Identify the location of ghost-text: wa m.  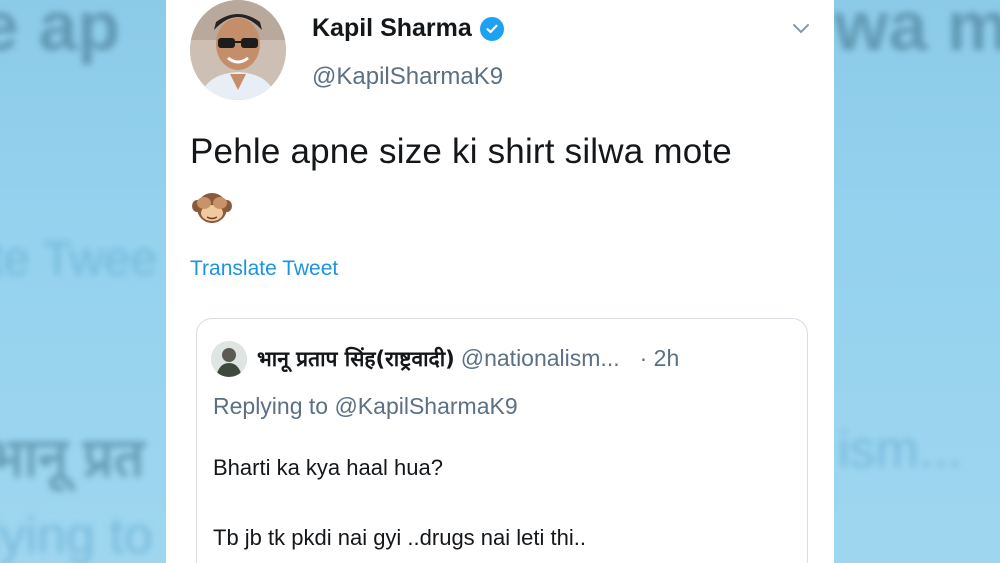
(917, 32).